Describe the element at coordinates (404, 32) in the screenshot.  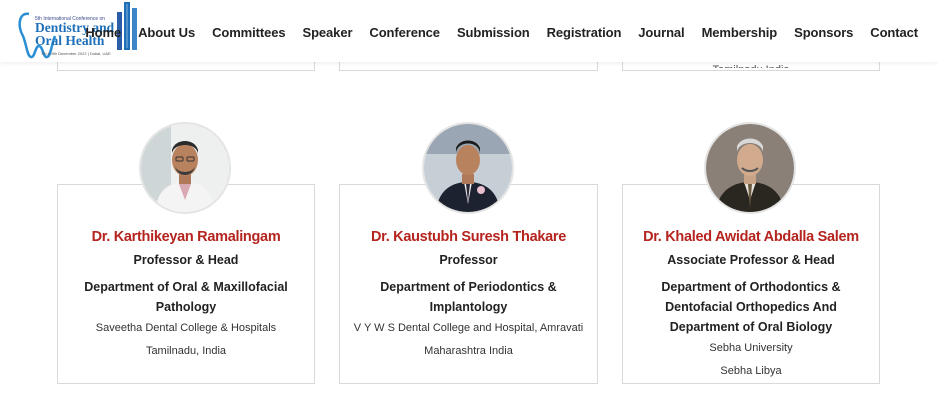
I see `nav-conference: Conference` at that location.